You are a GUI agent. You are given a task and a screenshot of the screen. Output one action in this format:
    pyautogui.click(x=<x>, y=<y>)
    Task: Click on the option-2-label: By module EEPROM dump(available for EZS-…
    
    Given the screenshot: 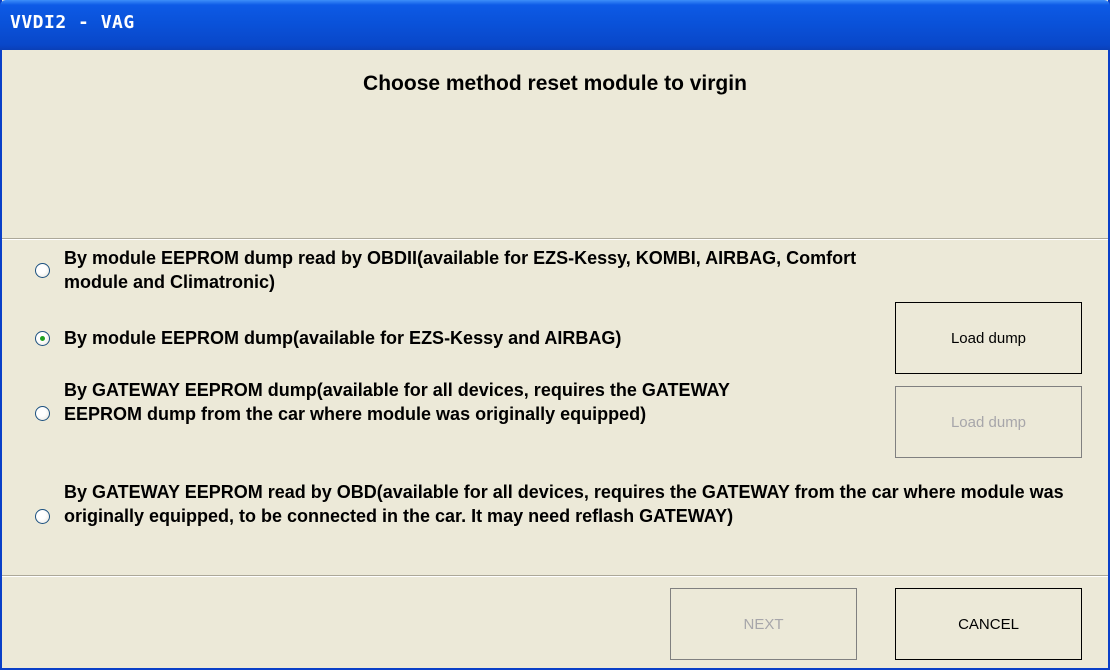 What is the action you would take?
    pyautogui.click(x=343, y=338)
    